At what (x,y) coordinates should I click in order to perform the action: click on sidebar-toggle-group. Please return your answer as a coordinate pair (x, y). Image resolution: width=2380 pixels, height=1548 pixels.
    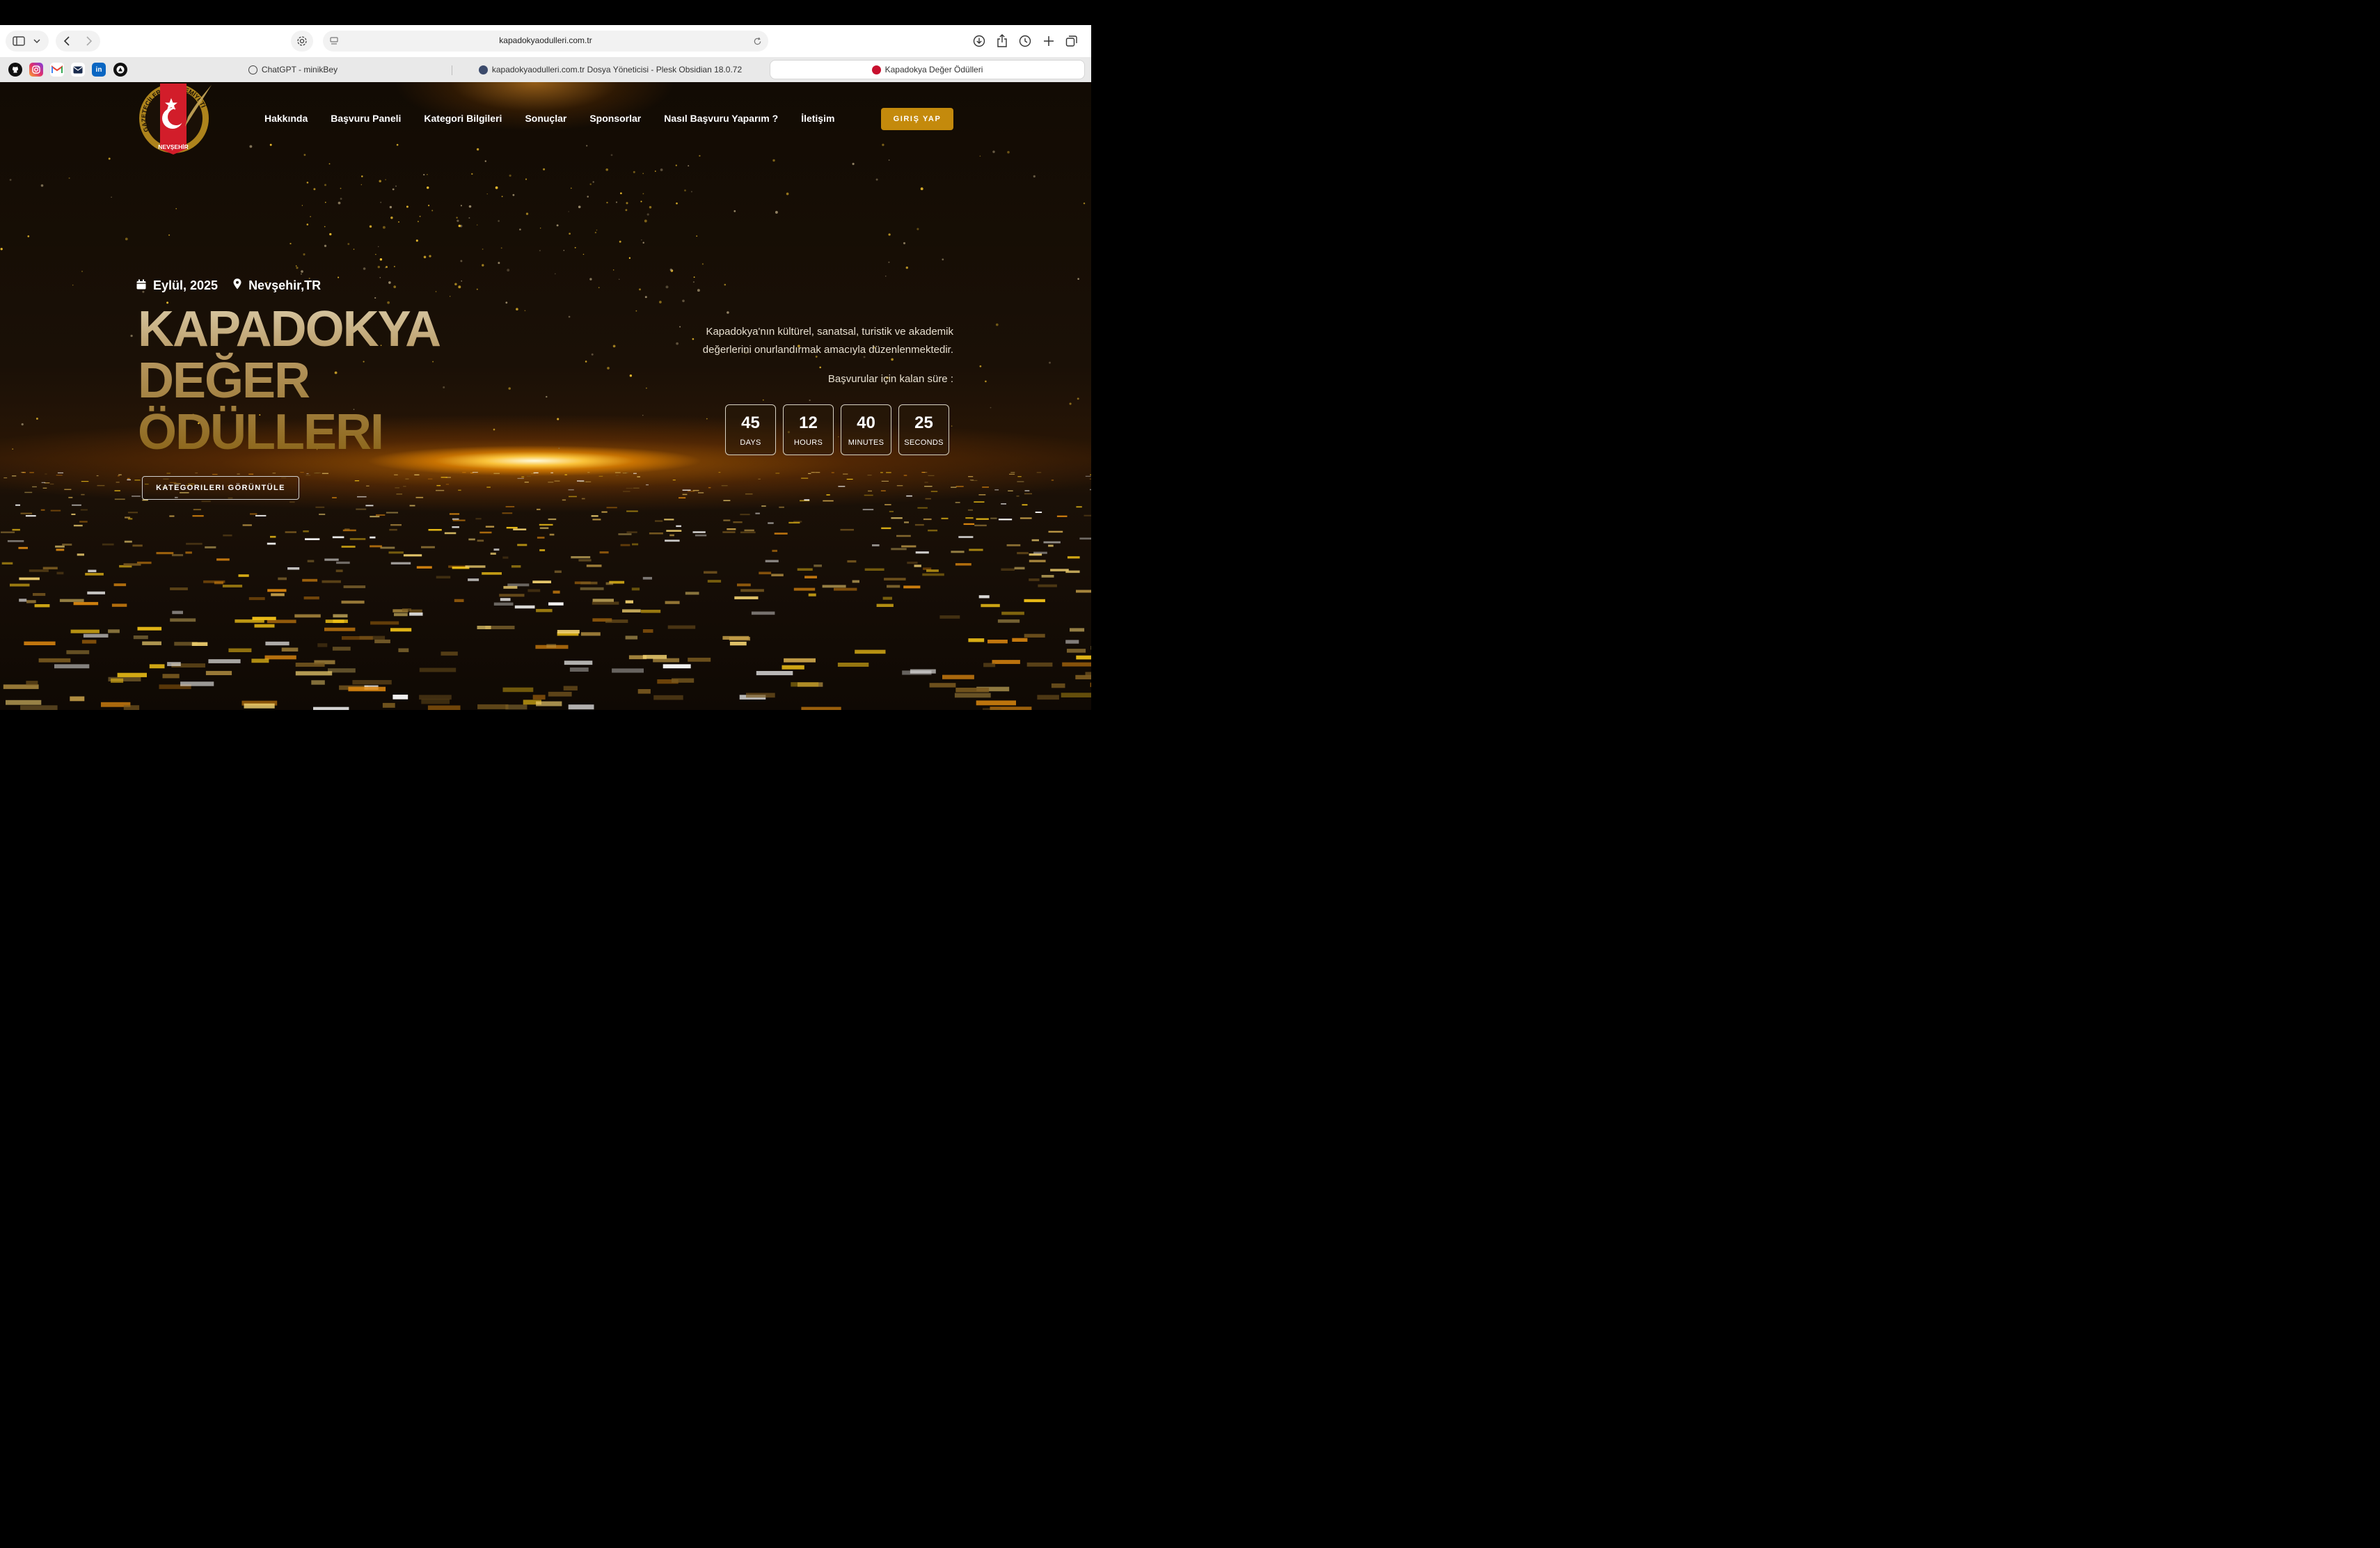
    Looking at the image, I should click on (27, 41).